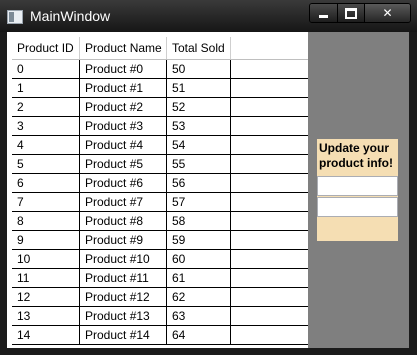  What do you see at coordinates (46, 69) in the screenshot?
I see `cell-product-id: 0` at bounding box center [46, 69].